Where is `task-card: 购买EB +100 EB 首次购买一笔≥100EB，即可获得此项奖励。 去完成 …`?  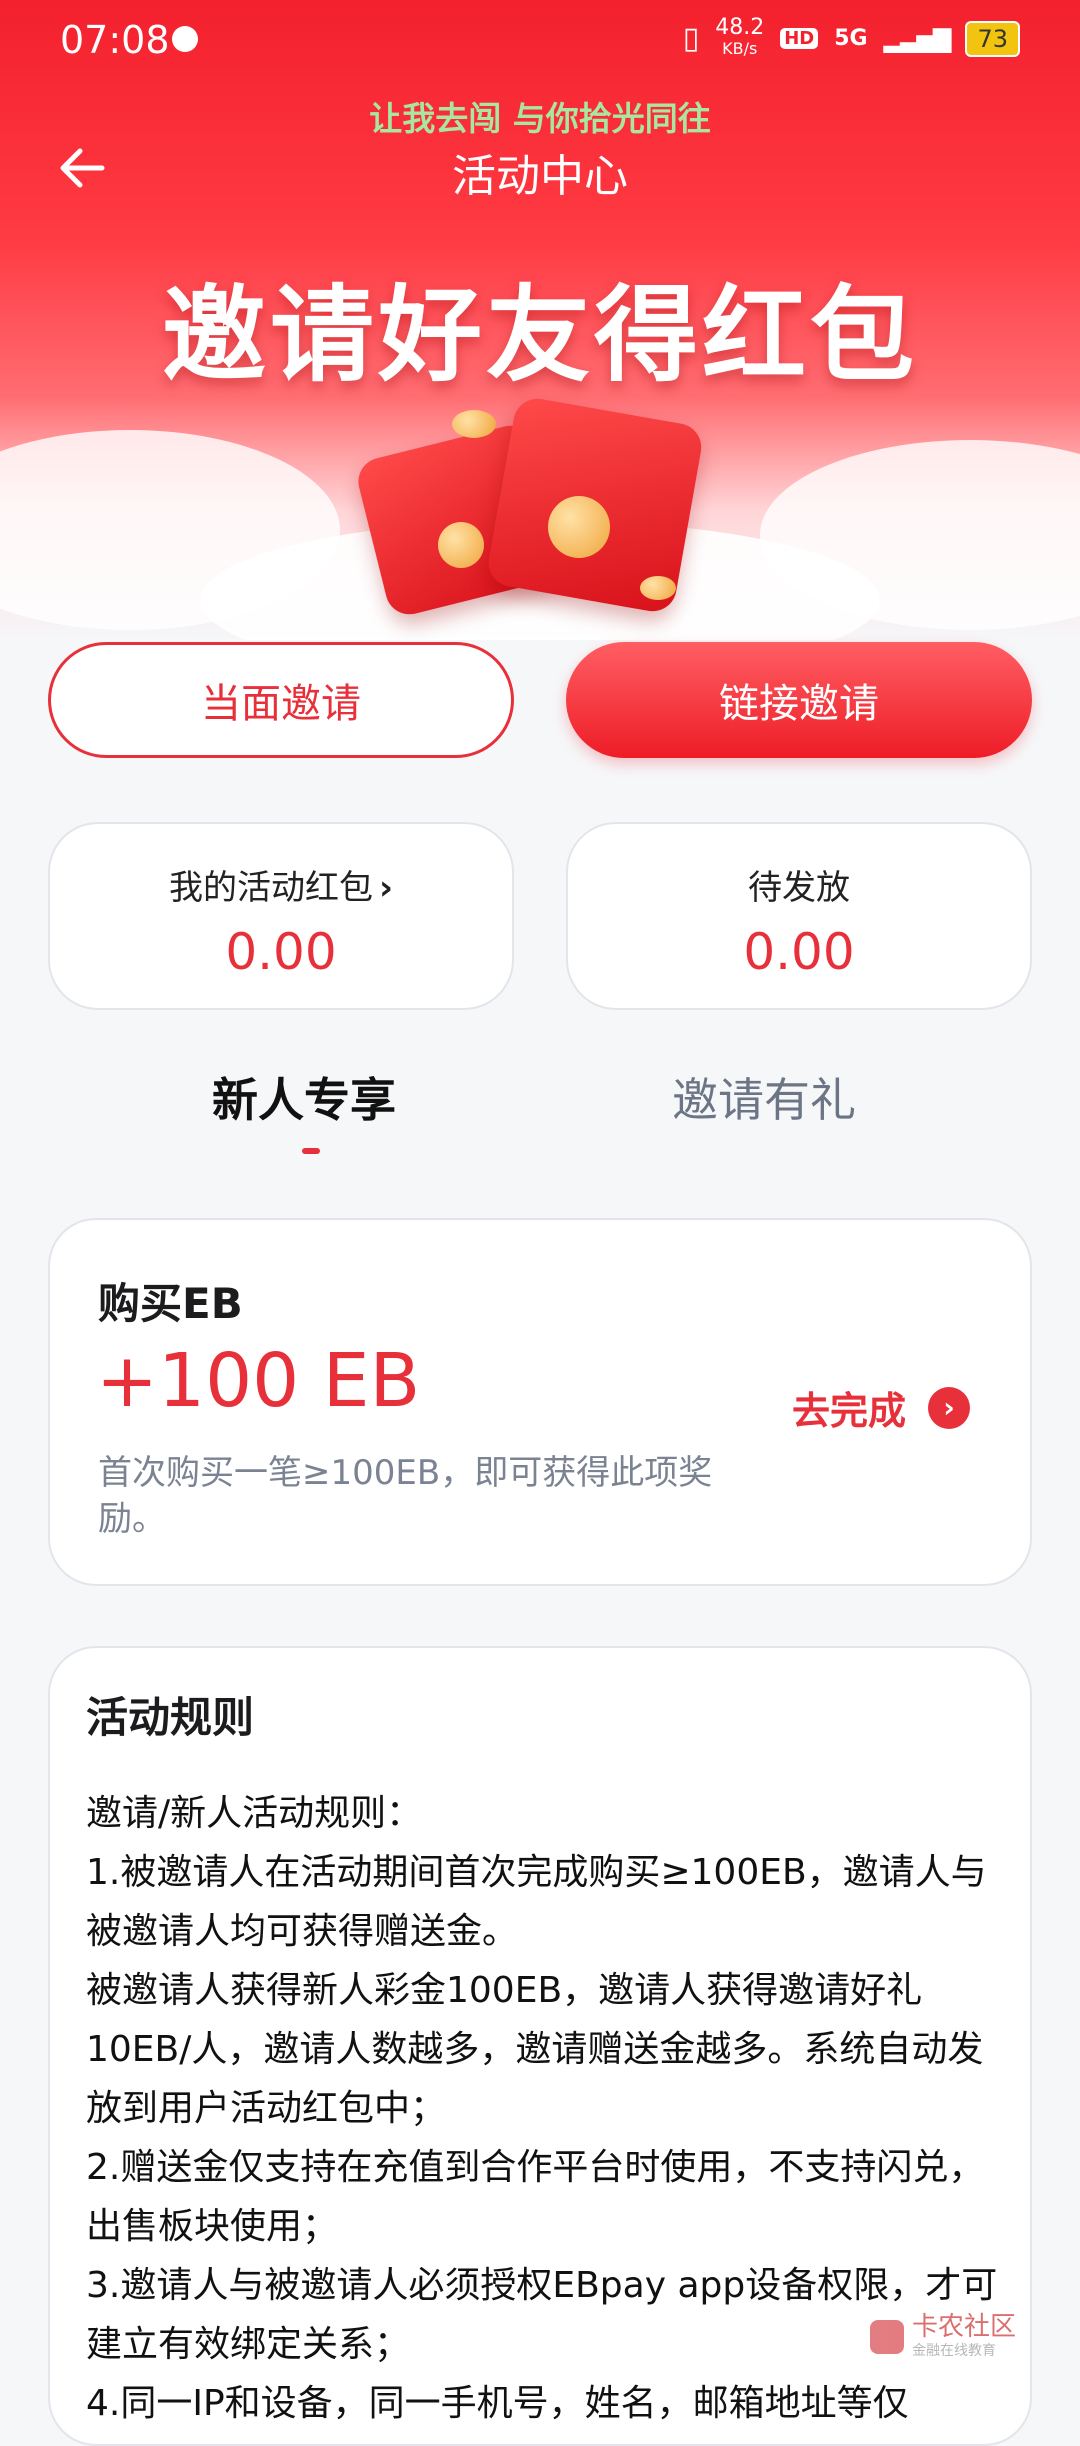
task-card: 购买EB +100 EB 首次购买一笔≥100EB，即可获得此项奖励。 去完成 … is located at coordinates (540, 1402).